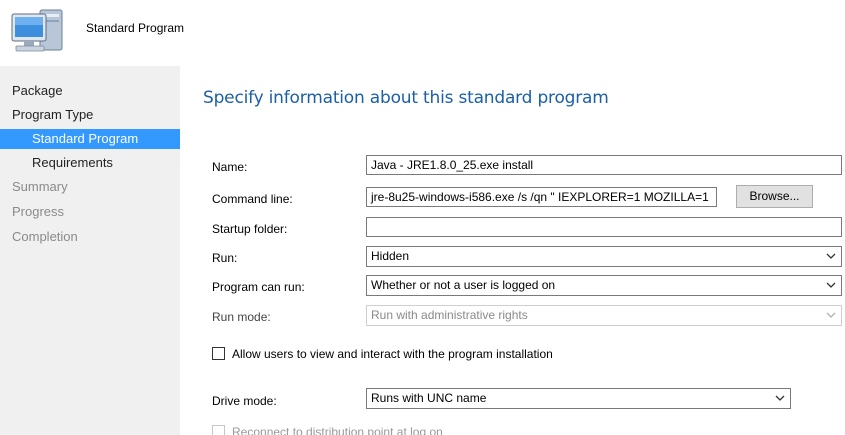  Describe the element at coordinates (244, 401) in the screenshot. I see `drive-mode-label: Drive mode:` at that location.